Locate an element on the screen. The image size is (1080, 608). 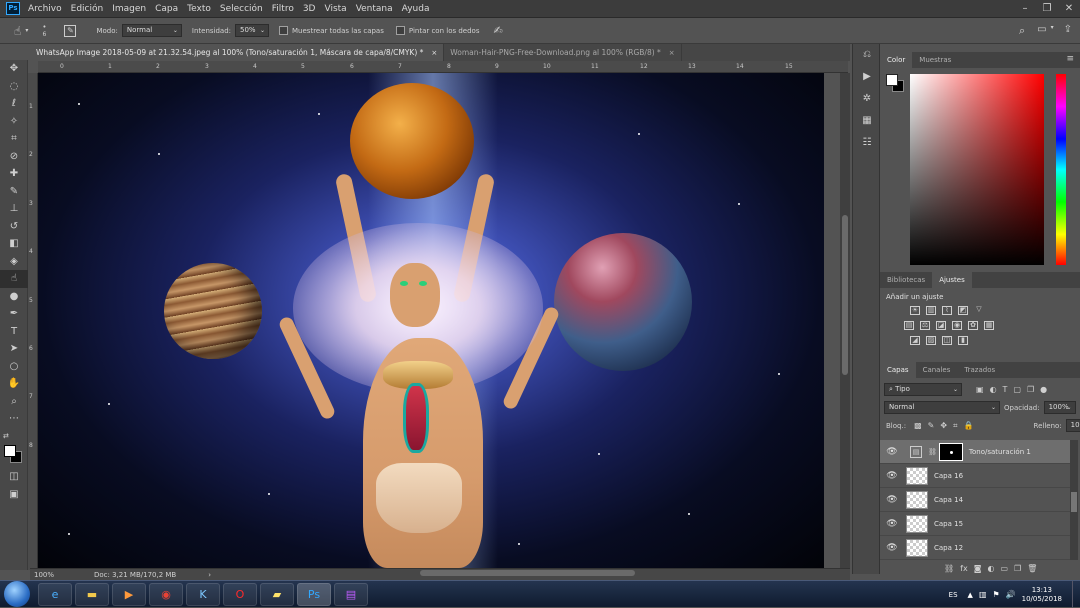
start-button is located at coordinates (17, 594).